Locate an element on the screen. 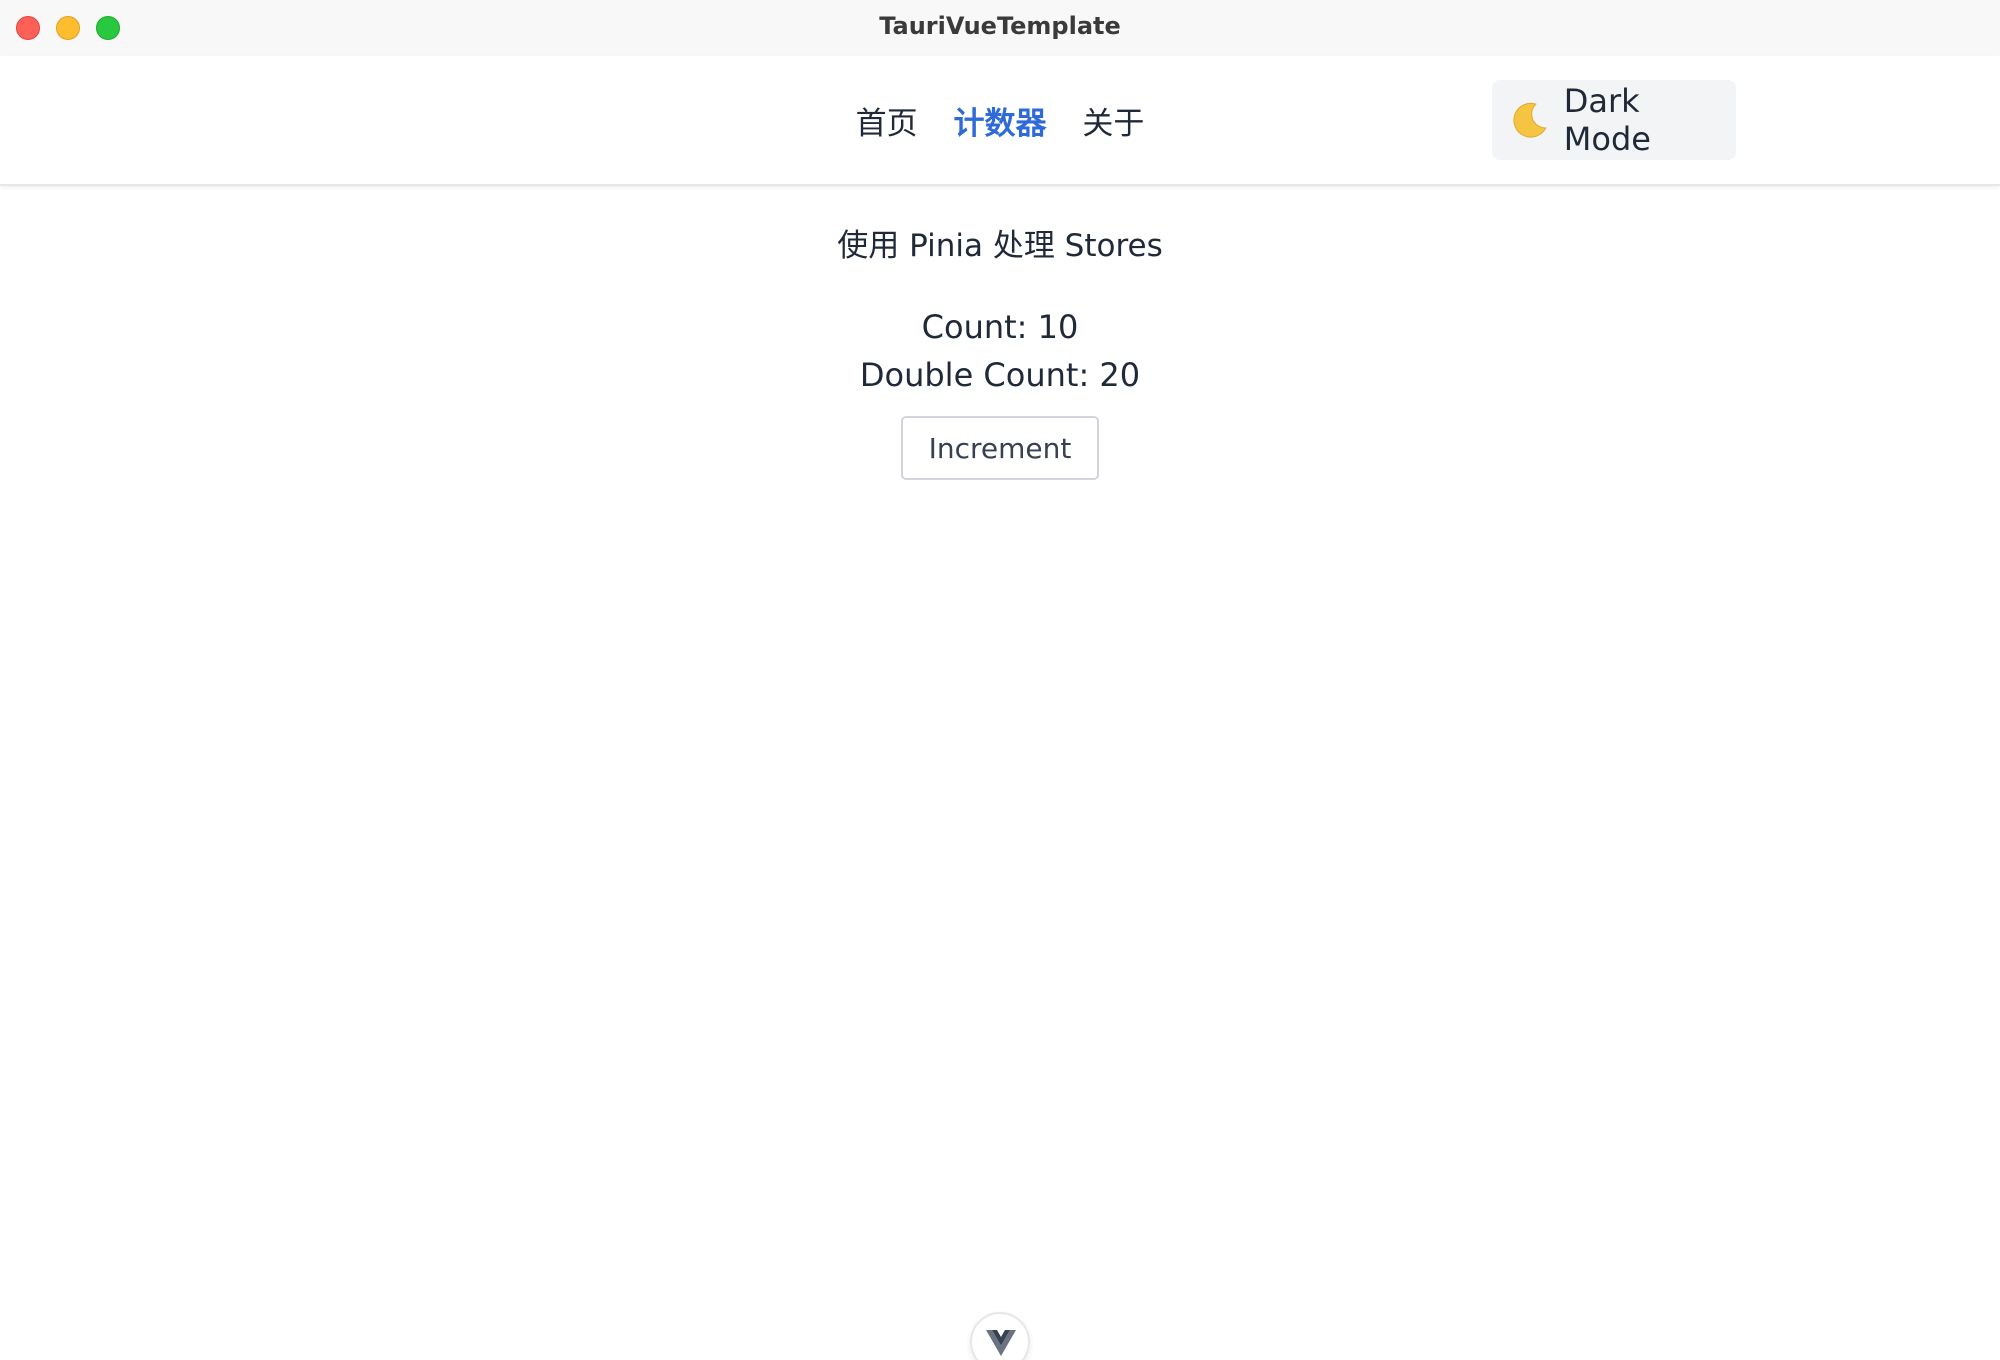 The height and width of the screenshot is (1360, 2000). window-title: TauriVueTemplate is located at coordinates (1000, 26).